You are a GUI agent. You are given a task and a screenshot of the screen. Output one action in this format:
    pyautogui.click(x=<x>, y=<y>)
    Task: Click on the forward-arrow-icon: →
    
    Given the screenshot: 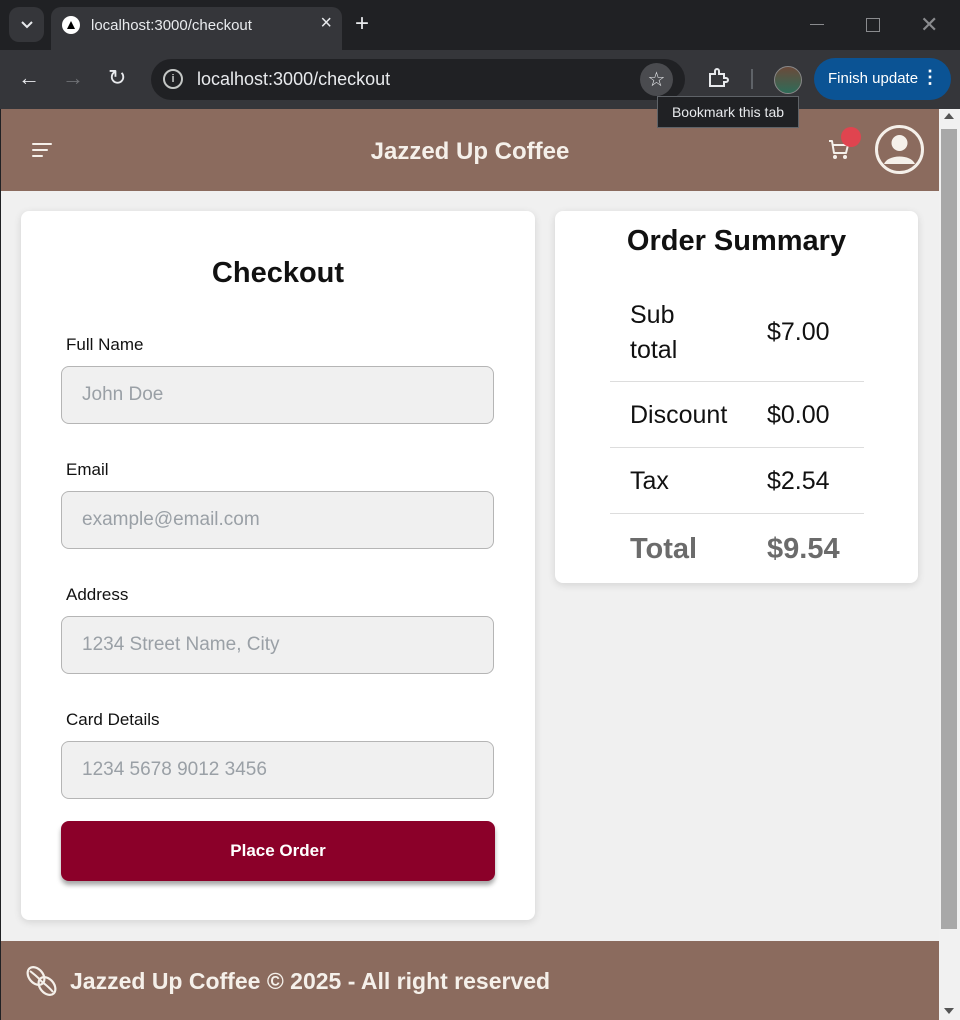 What is the action you would take?
    pyautogui.click(x=73, y=78)
    